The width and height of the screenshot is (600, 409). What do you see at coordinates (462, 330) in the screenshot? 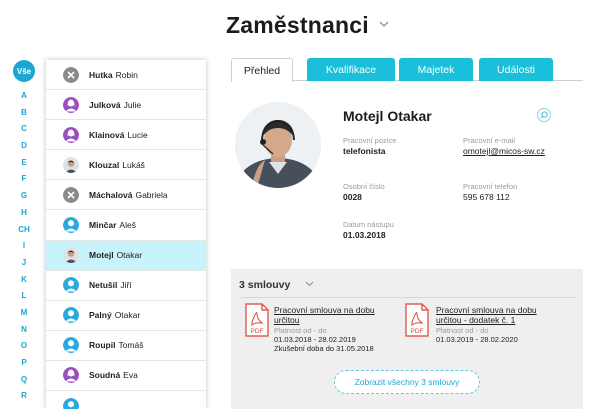
I see `contract-2-validity-label: Platnost od - do` at bounding box center [462, 330].